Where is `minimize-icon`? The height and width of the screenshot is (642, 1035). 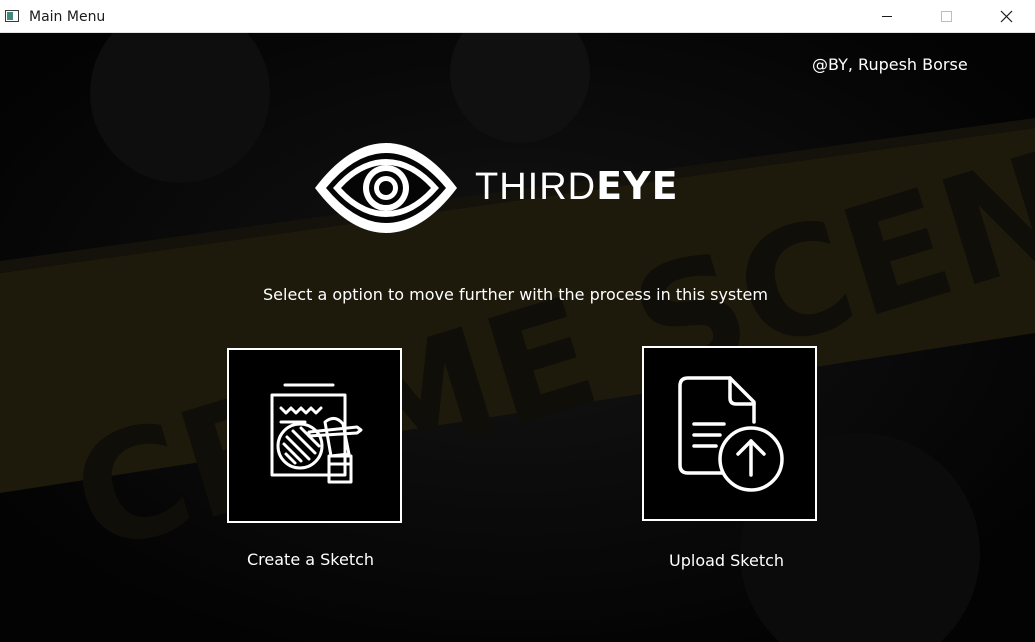
minimize-icon is located at coordinates (887, 16).